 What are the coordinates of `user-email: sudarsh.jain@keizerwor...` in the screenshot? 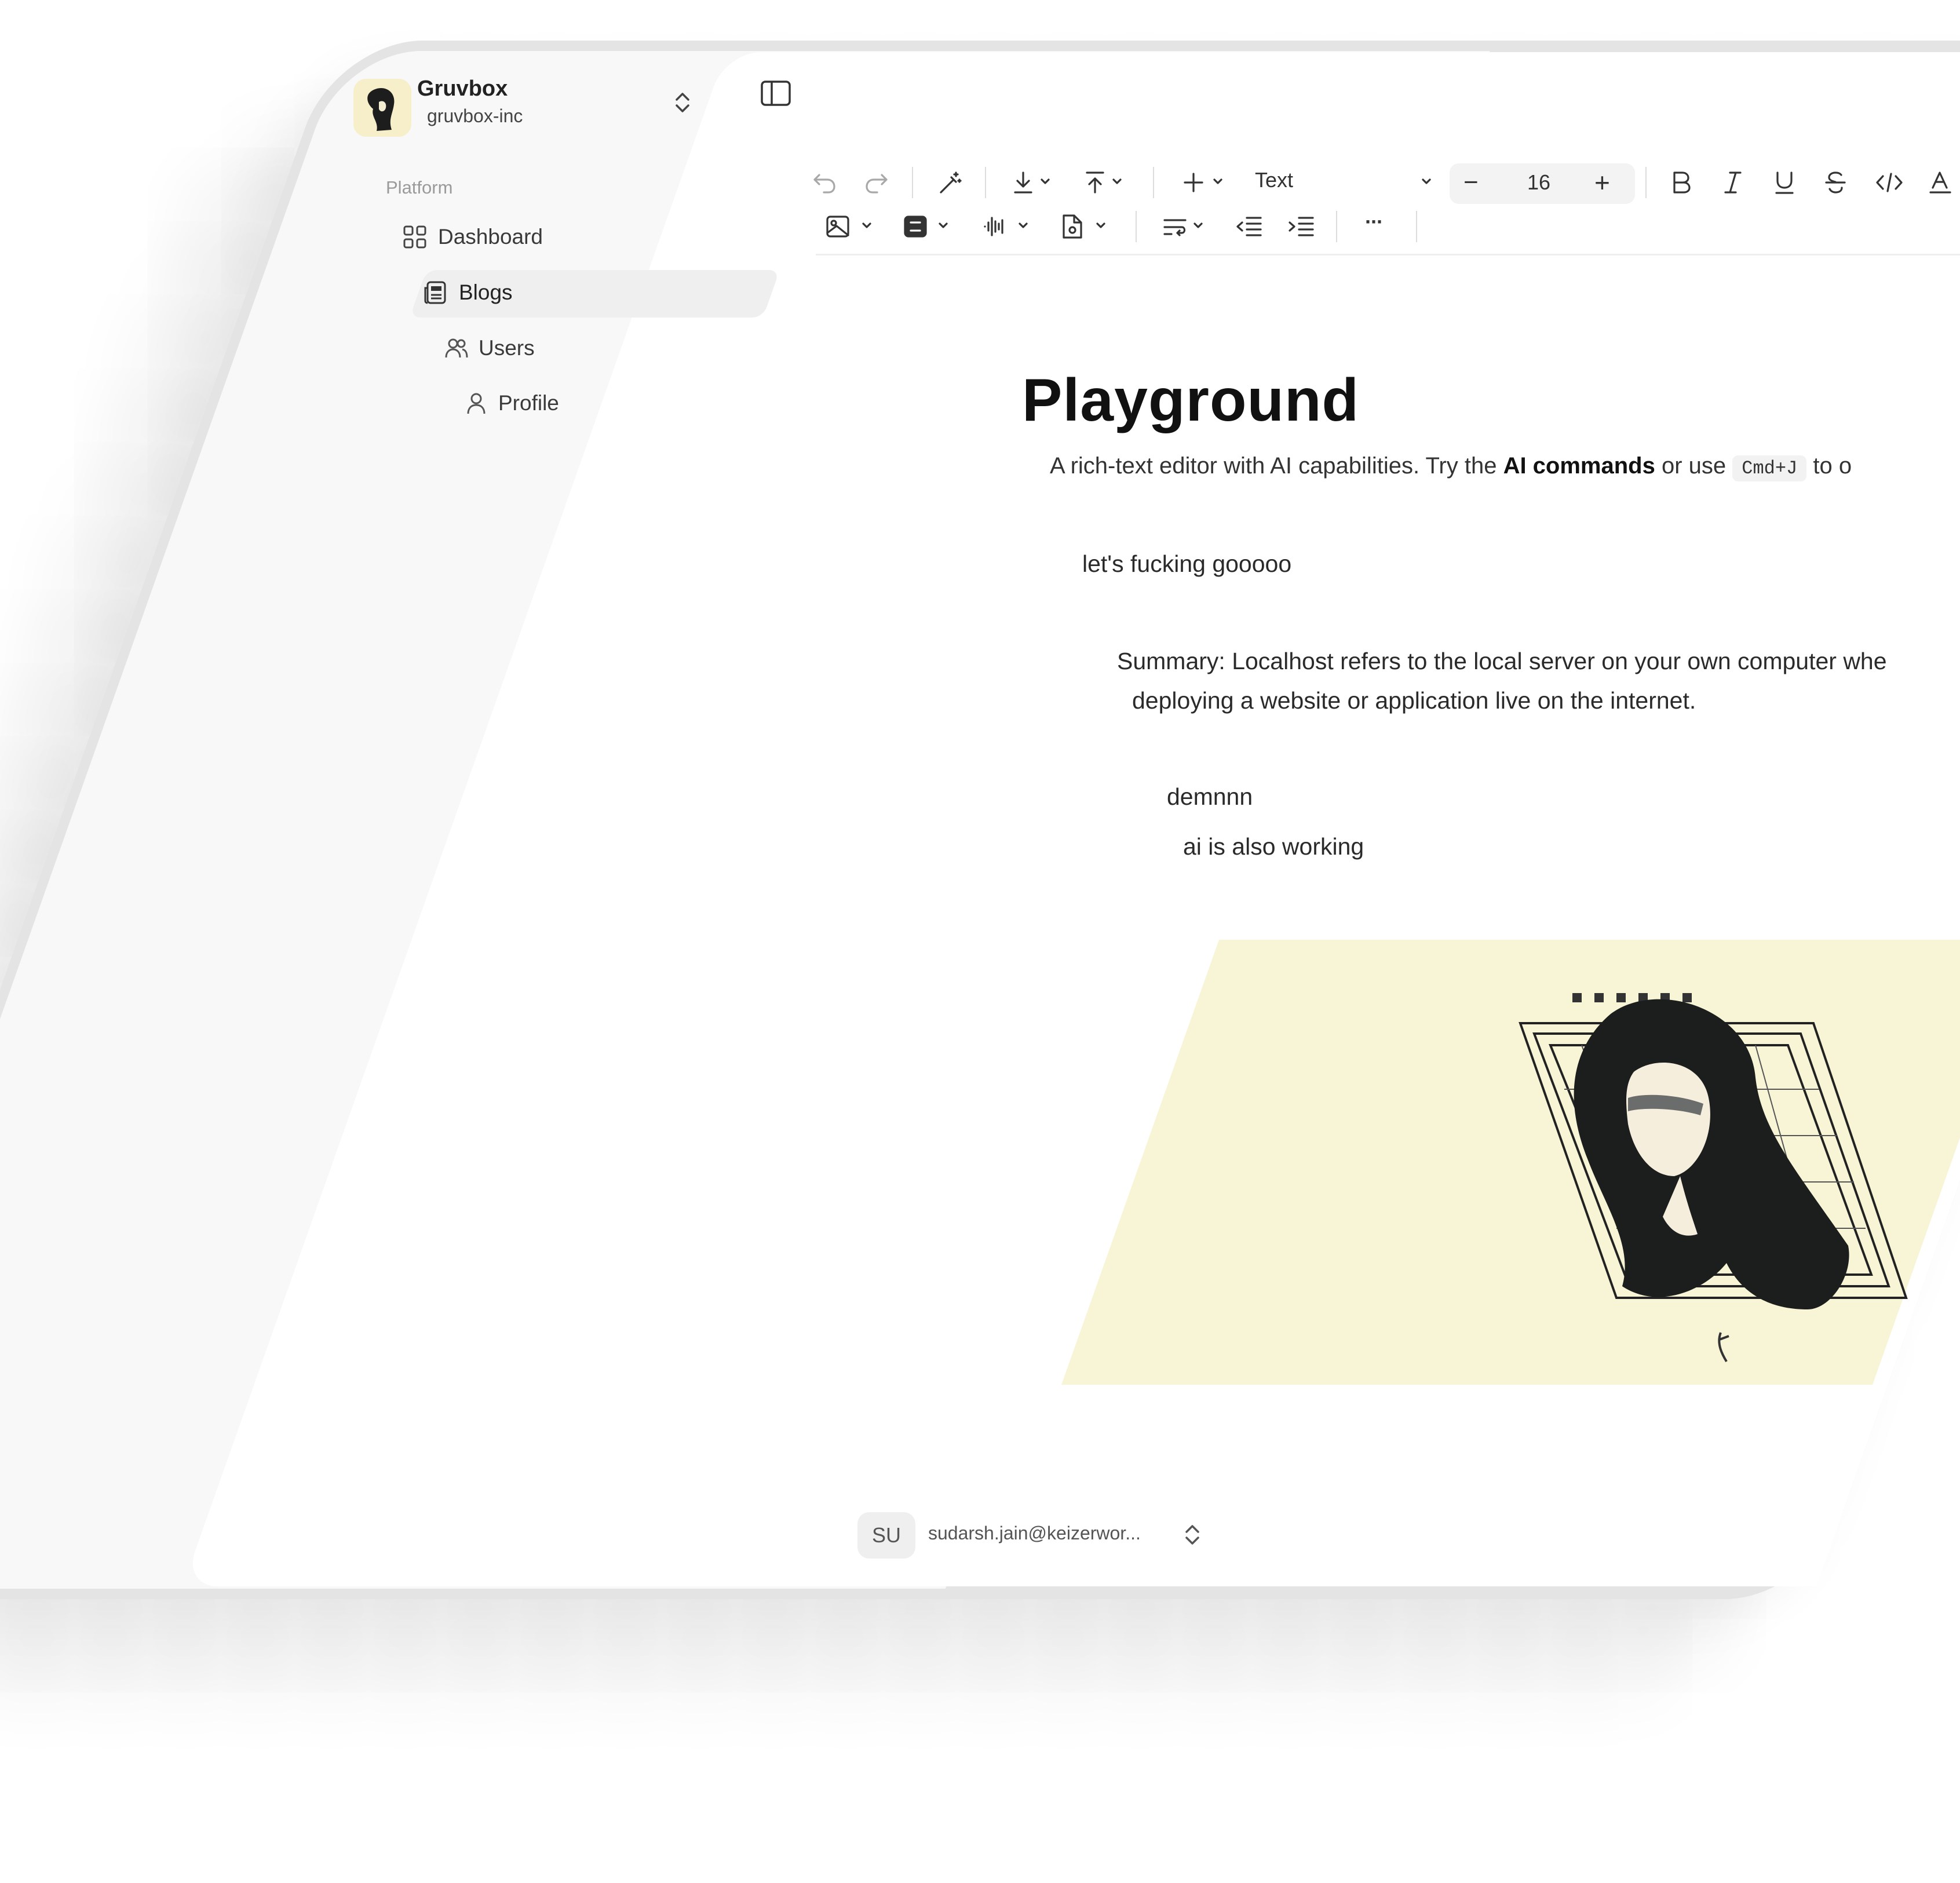 It's located at (1034, 1534).